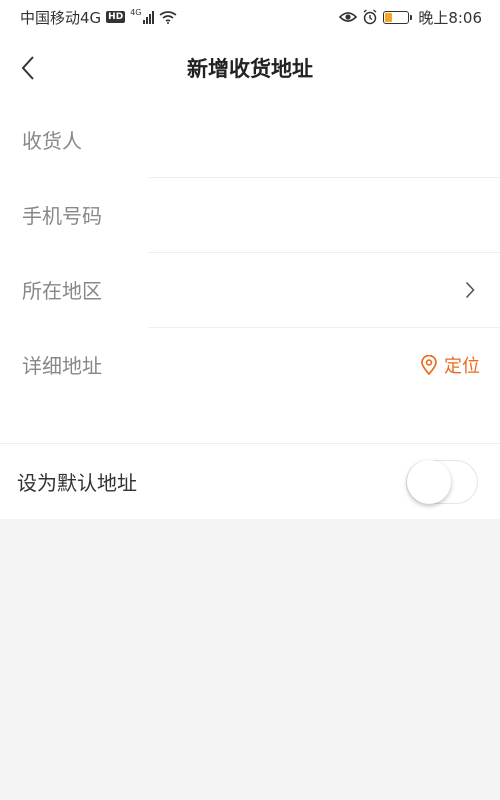 This screenshot has height=800, width=500. What do you see at coordinates (116, 17) in the screenshot?
I see `hd-badge: HD` at bounding box center [116, 17].